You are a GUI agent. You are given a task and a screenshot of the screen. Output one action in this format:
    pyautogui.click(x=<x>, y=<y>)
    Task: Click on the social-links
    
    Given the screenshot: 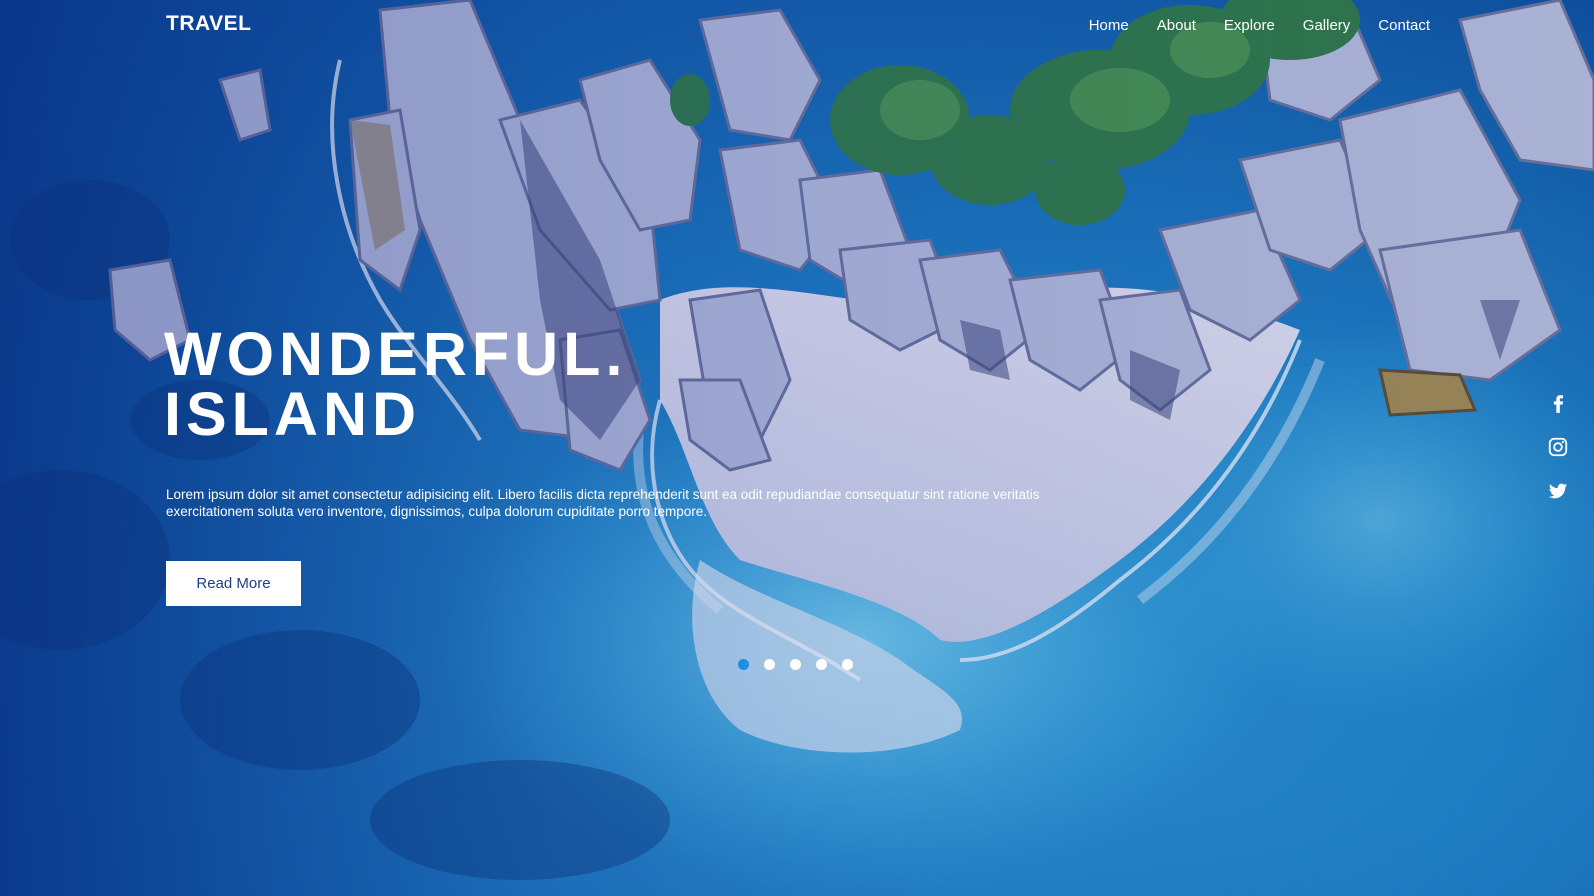 What is the action you would take?
    pyautogui.click(x=1558, y=447)
    